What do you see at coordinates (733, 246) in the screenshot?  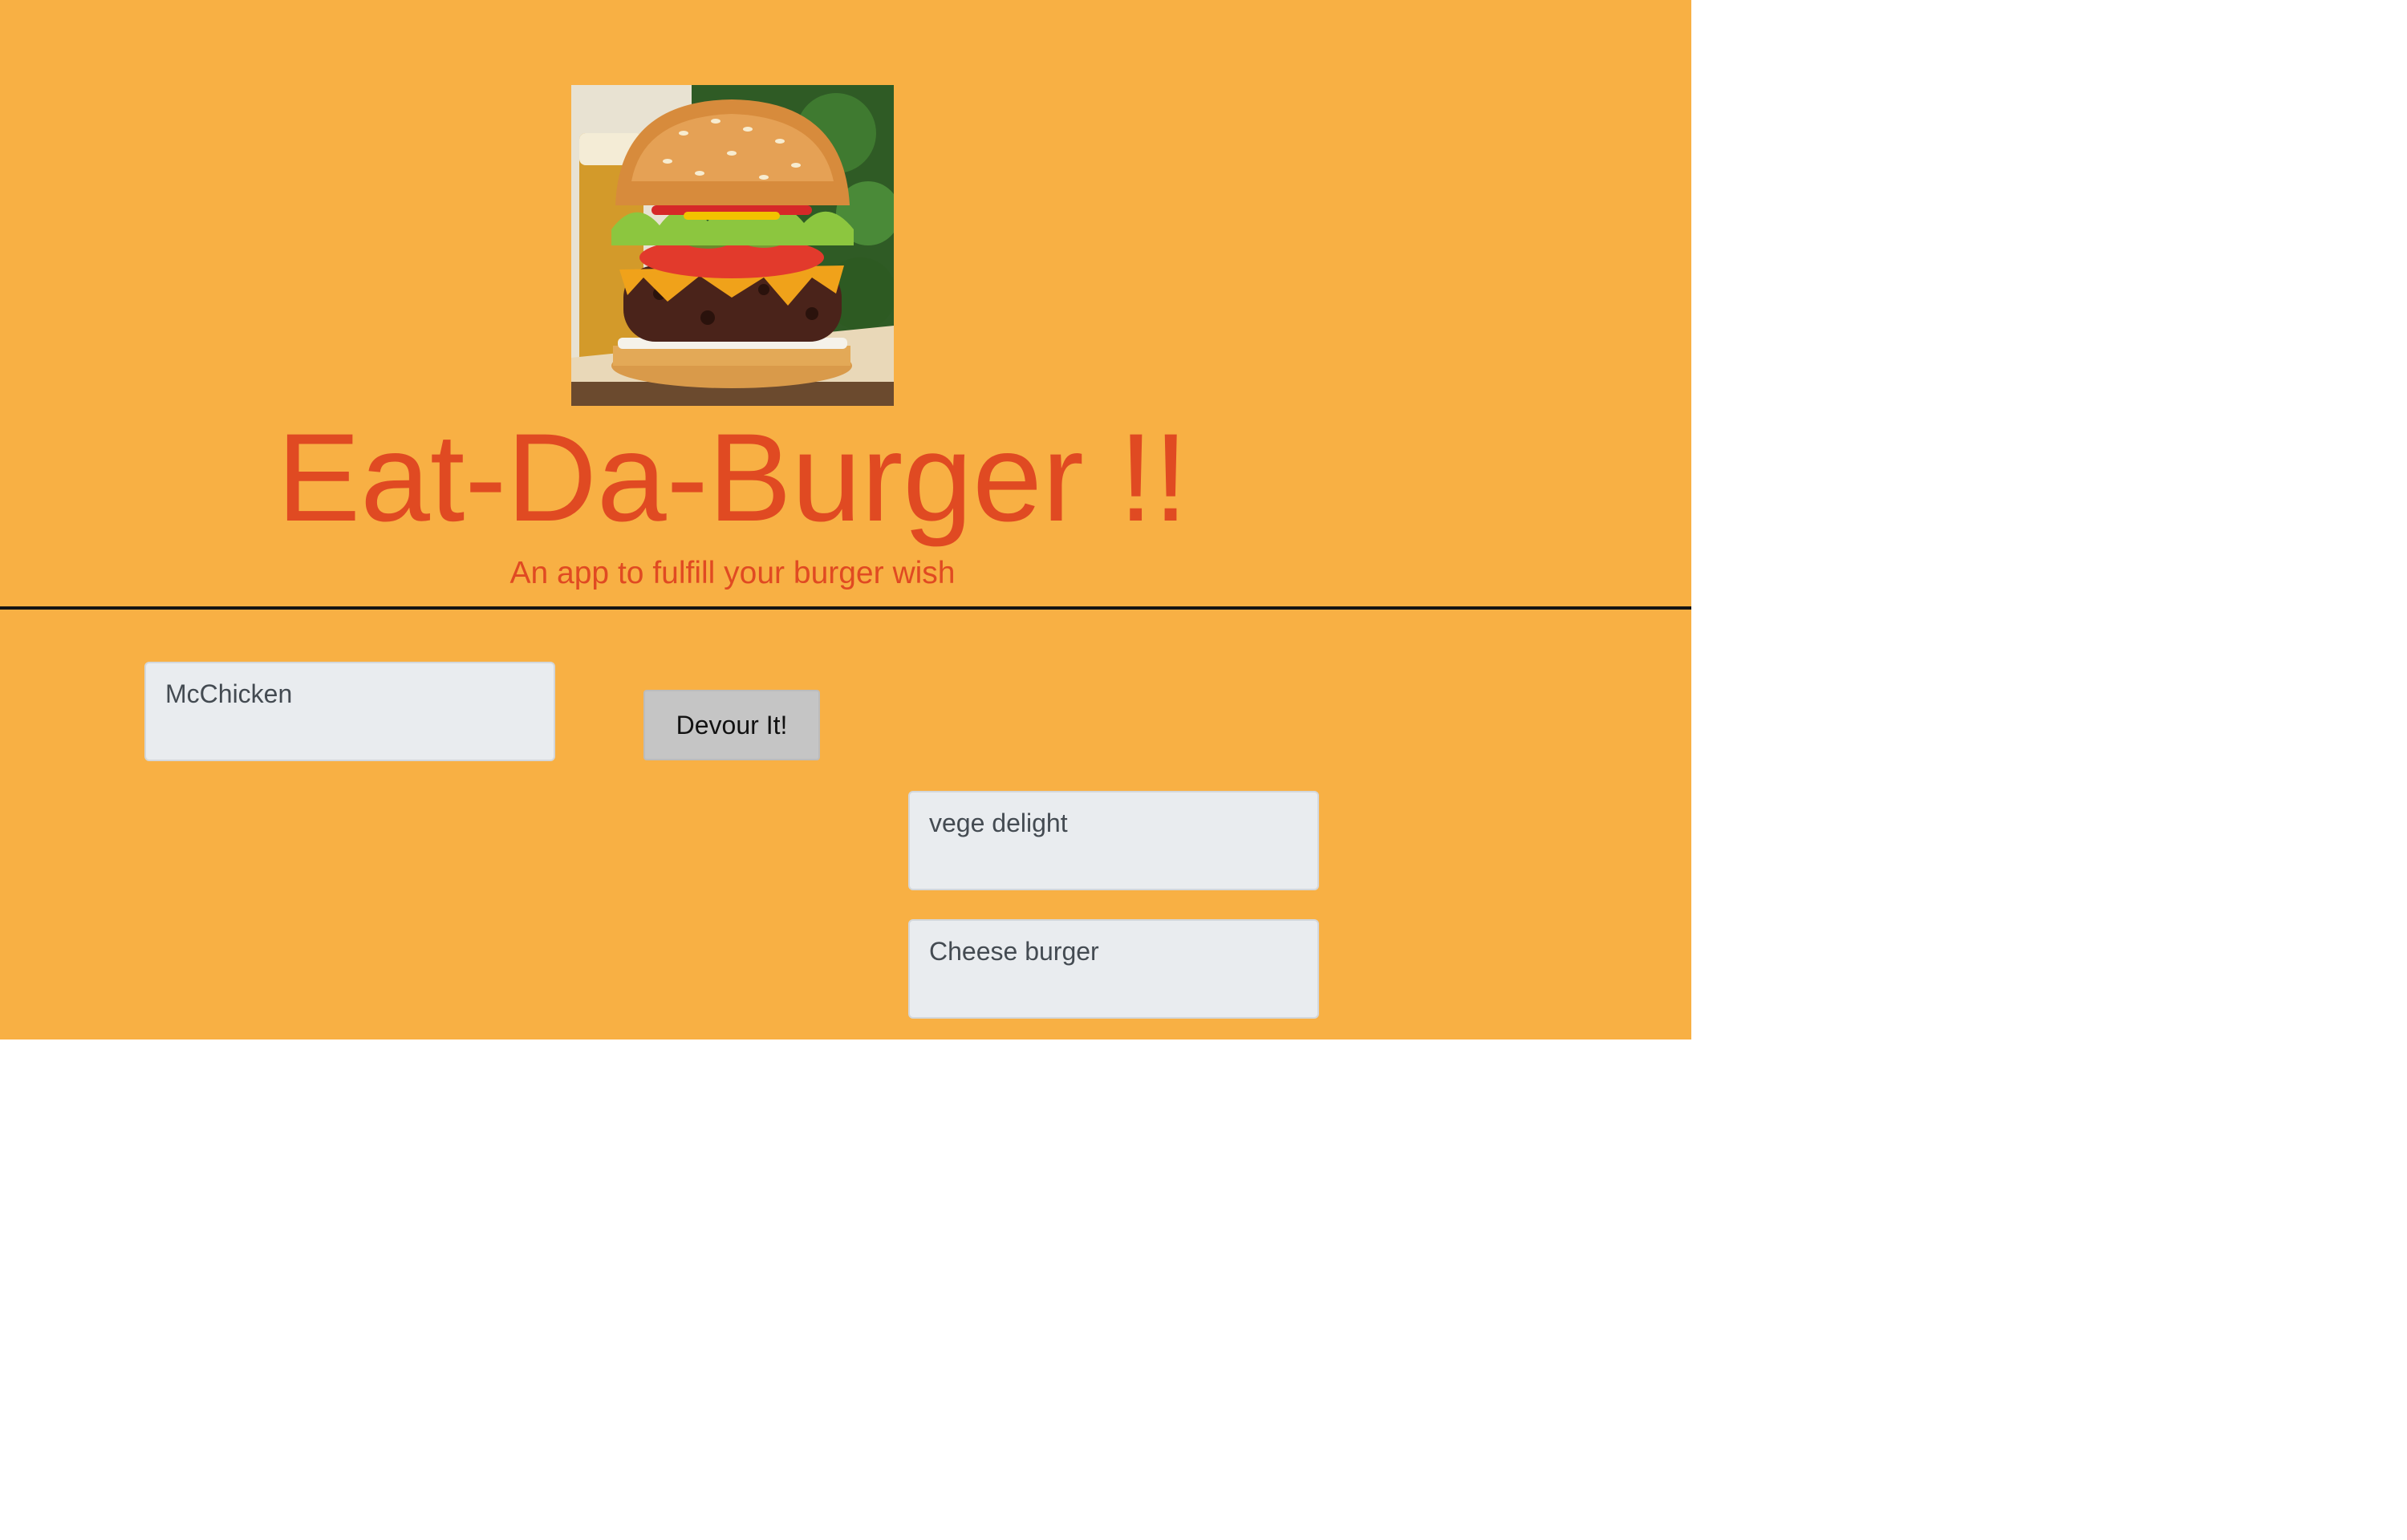 I see `burger-image` at bounding box center [733, 246].